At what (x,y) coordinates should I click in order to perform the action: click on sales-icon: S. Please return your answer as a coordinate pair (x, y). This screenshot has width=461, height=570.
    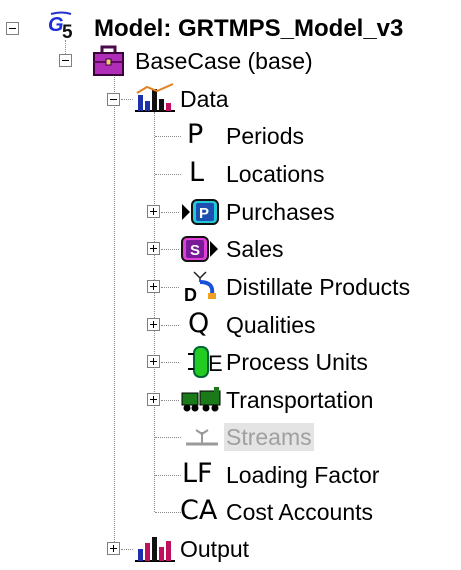
    Looking at the image, I should click on (202, 251).